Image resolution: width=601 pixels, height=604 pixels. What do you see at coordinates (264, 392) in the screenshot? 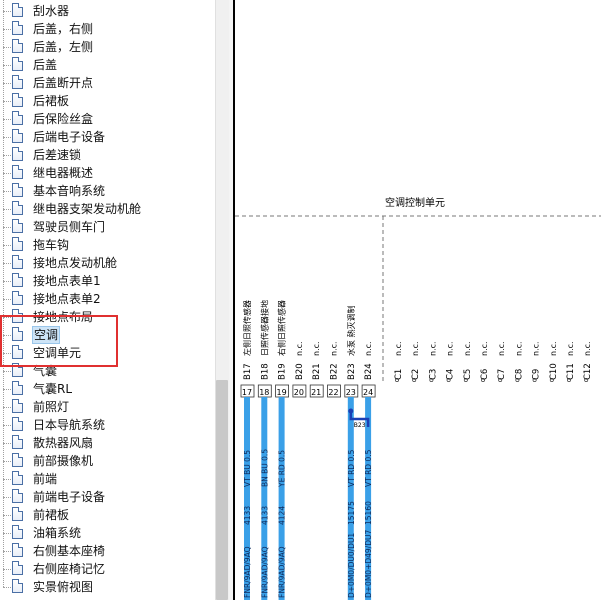
I see `pin-number: 18` at bounding box center [264, 392].